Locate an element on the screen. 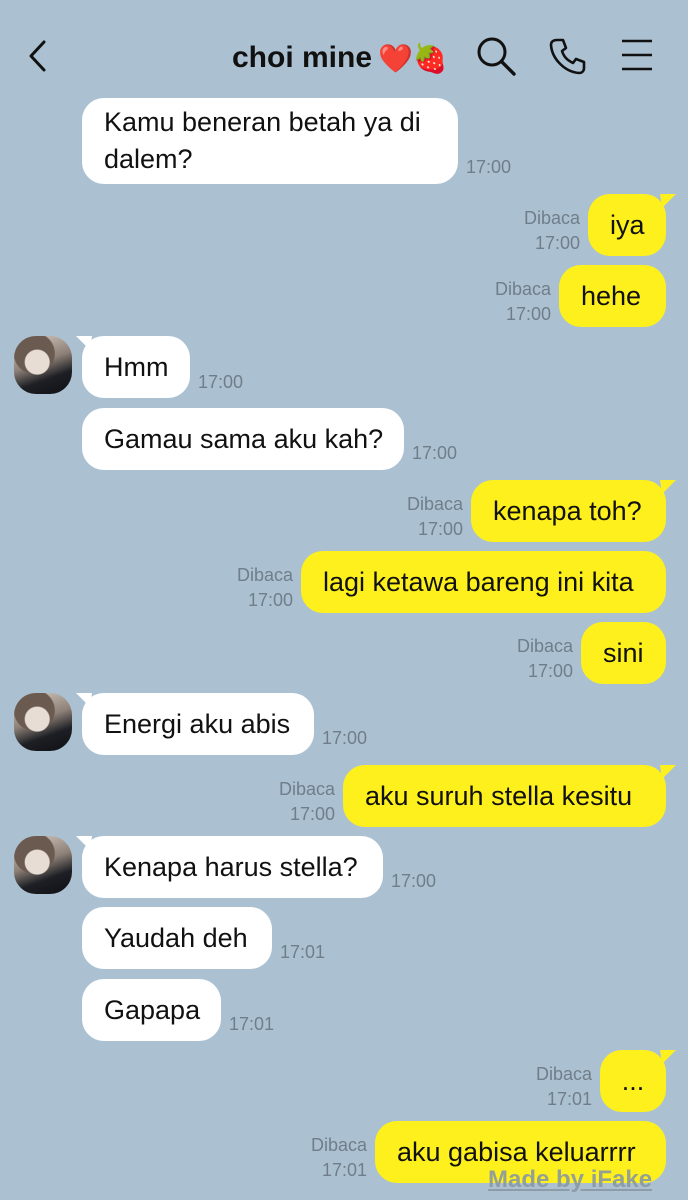  message-text: Hmm is located at coordinates (136, 366).